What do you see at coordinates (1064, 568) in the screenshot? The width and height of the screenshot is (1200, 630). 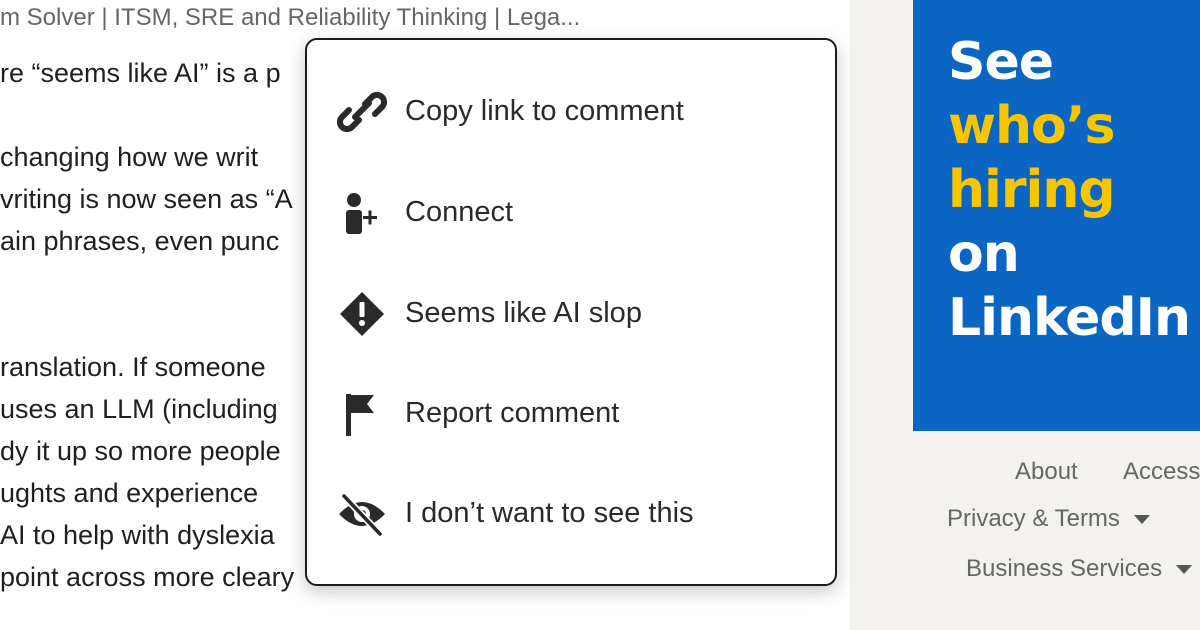 I see `footer-business-label: Business Services` at bounding box center [1064, 568].